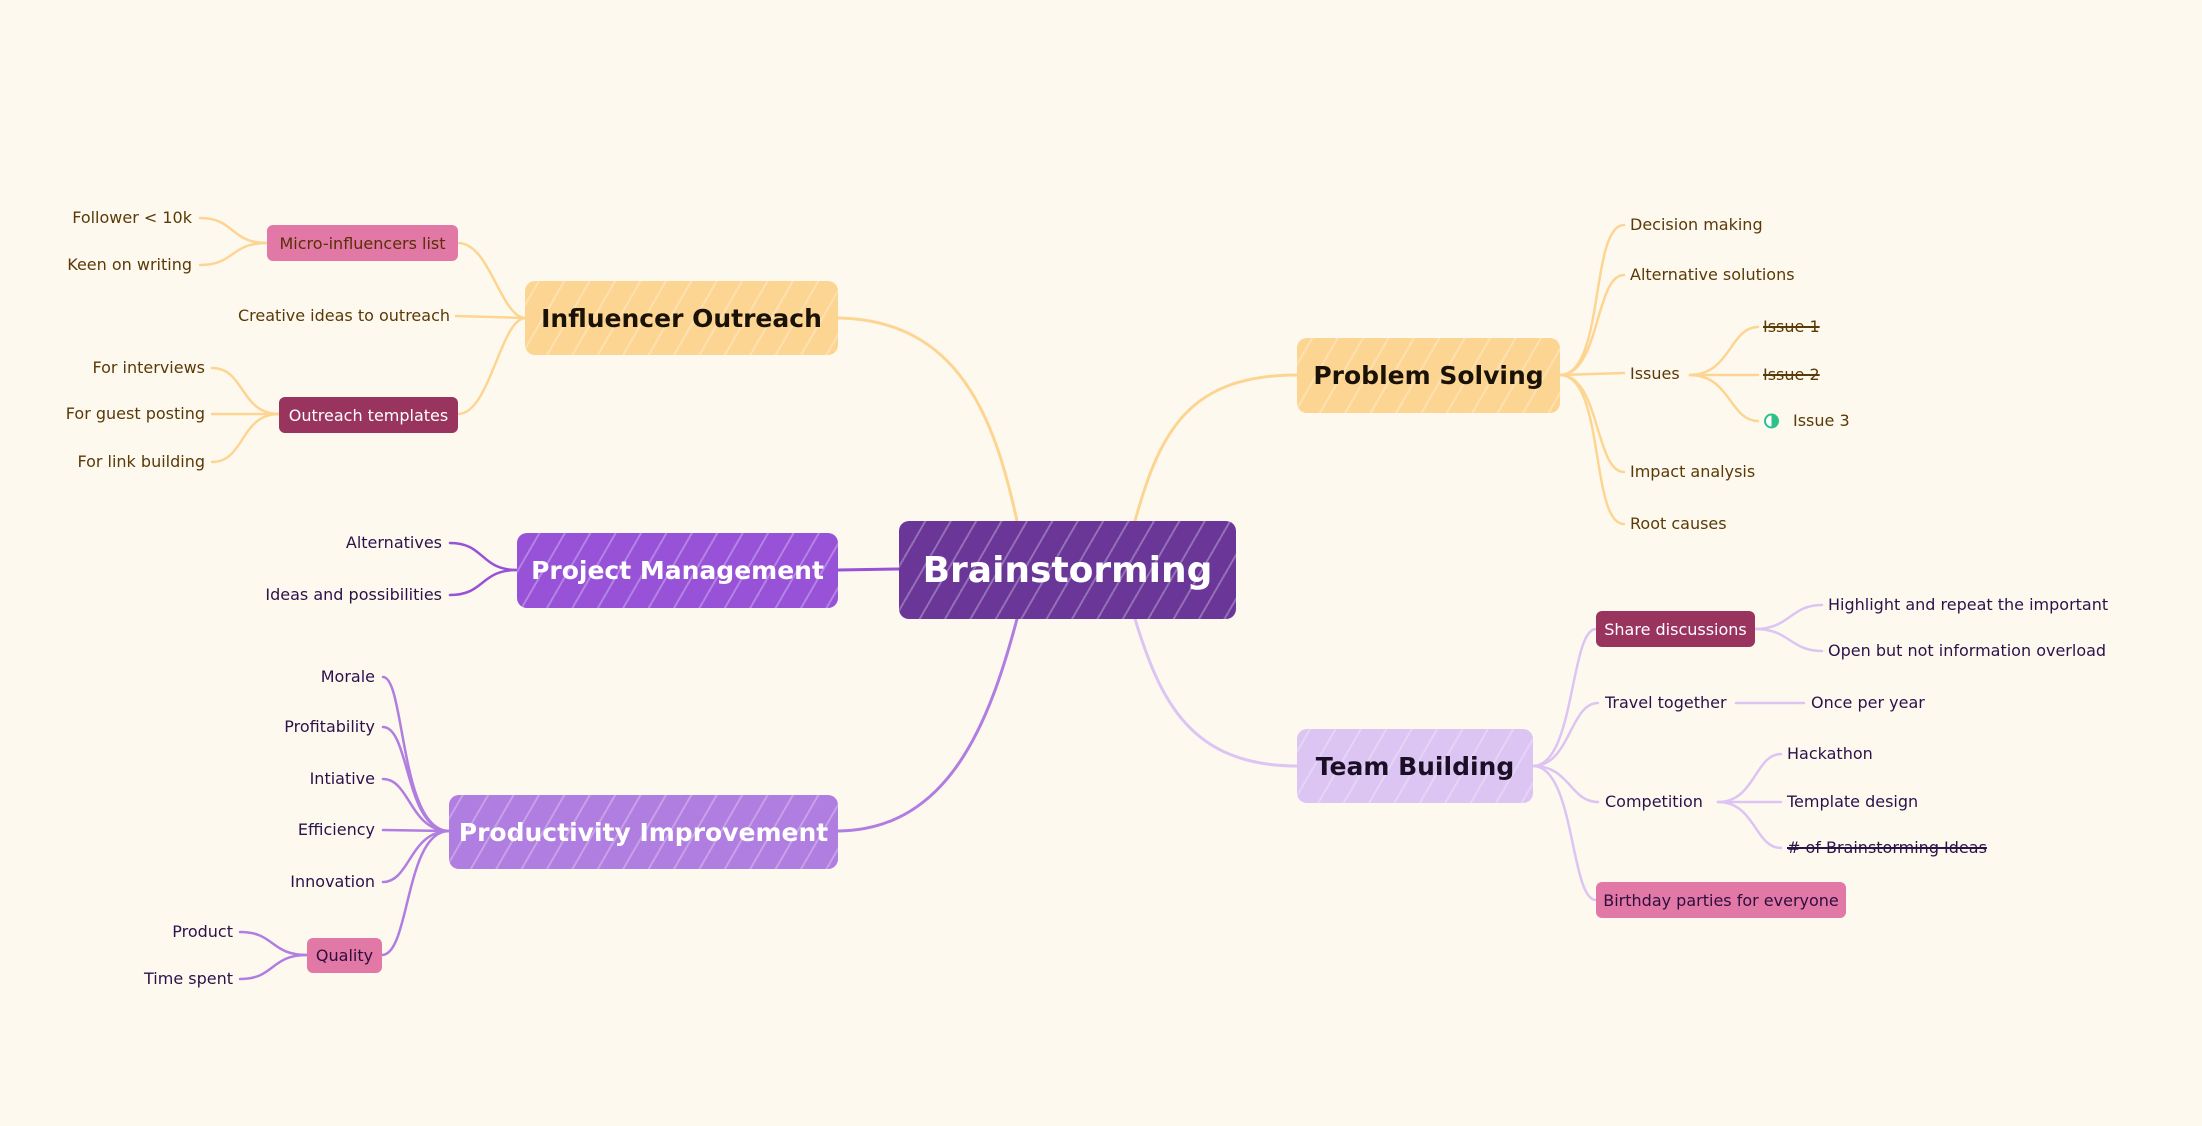 The image size is (2202, 1126). What do you see at coordinates (1712, 275) in the screenshot?
I see `leaf-alternative-solutions: Alternative solutions` at bounding box center [1712, 275].